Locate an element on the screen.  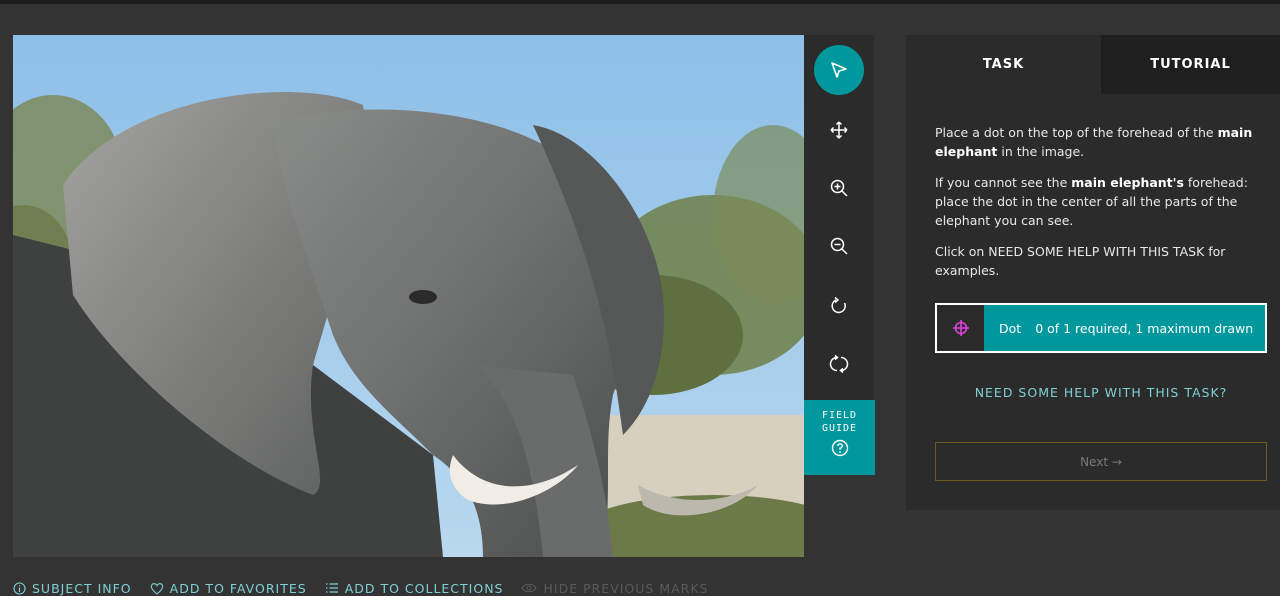
top-bar is located at coordinates (640, 2).